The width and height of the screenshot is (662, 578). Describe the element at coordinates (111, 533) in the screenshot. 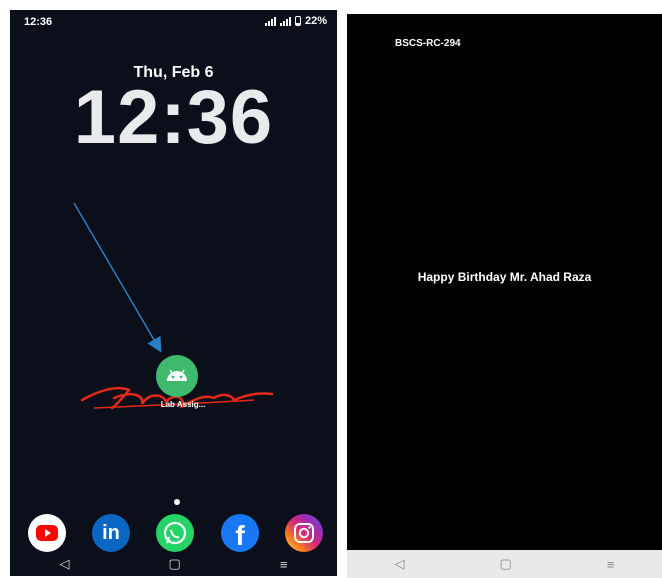

I see `linkedin-icon: in` at that location.